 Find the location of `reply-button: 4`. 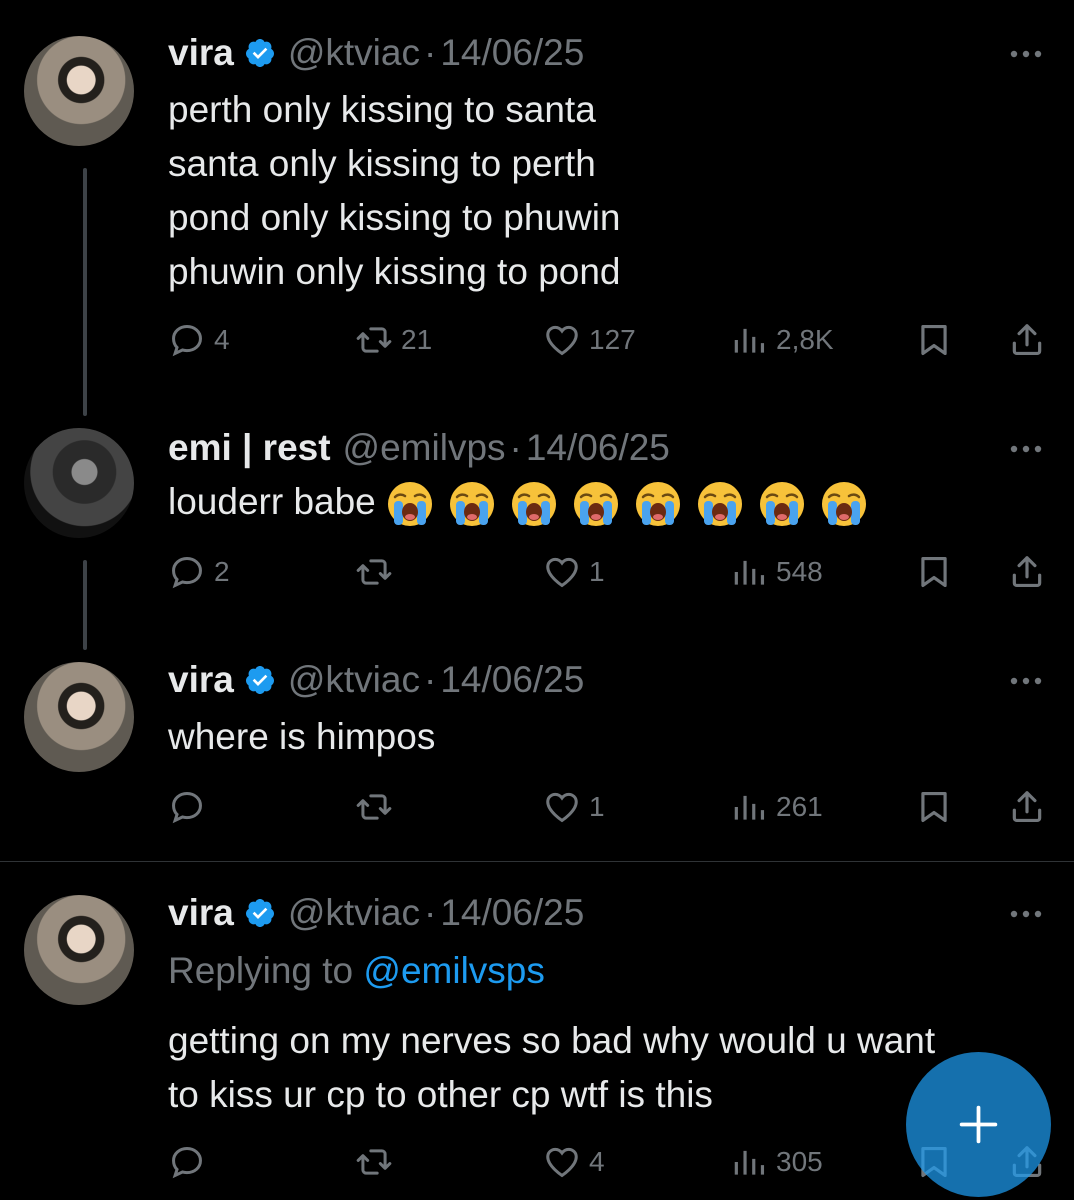

reply-button: 4 is located at coordinates (199, 340).